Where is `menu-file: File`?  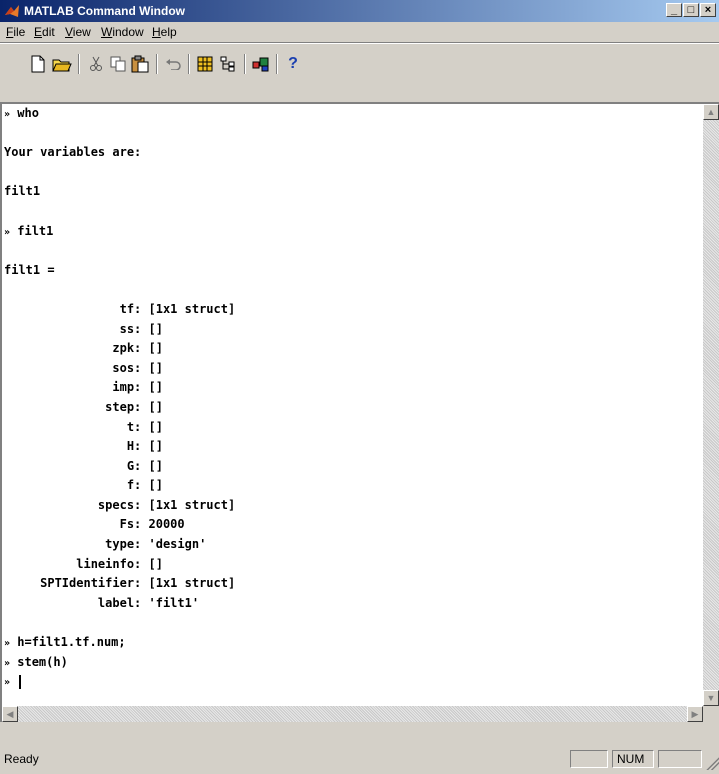 menu-file: File is located at coordinates (15, 32).